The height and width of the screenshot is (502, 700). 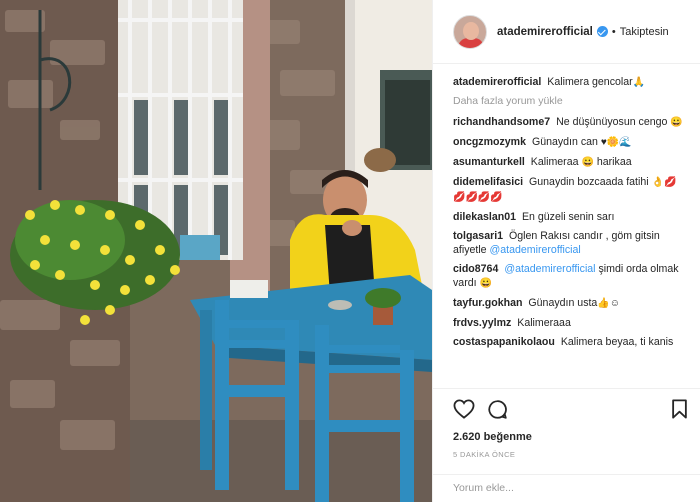 I want to click on comment-item: oncgzmozymk Günaydın can ♥🌼🌊, so click(x=570, y=142).